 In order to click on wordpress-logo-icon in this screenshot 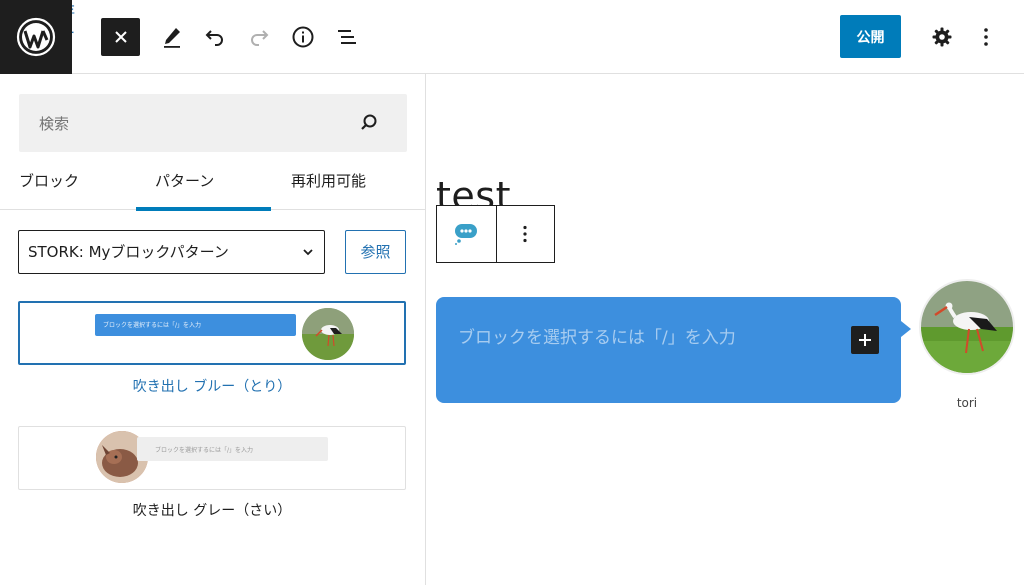, I will do `click(36, 37)`.